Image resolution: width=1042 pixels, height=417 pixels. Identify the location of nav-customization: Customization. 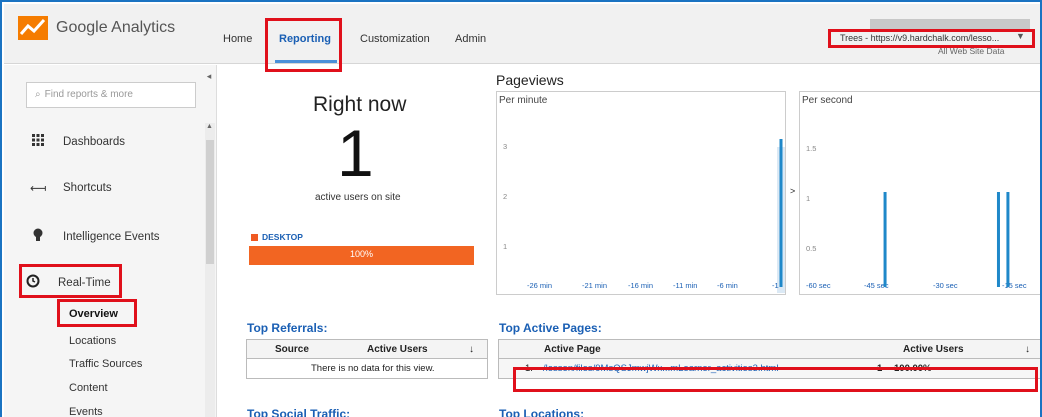
(395, 39).